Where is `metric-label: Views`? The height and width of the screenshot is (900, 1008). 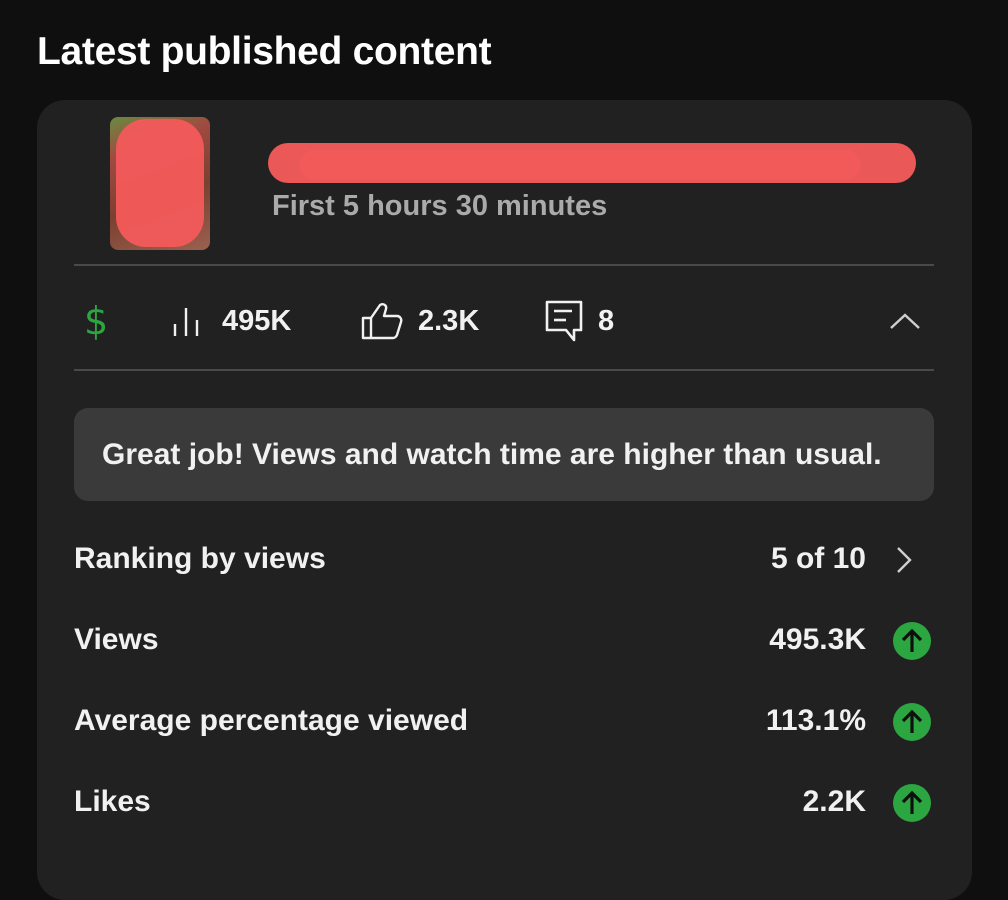 metric-label: Views is located at coordinates (116, 639).